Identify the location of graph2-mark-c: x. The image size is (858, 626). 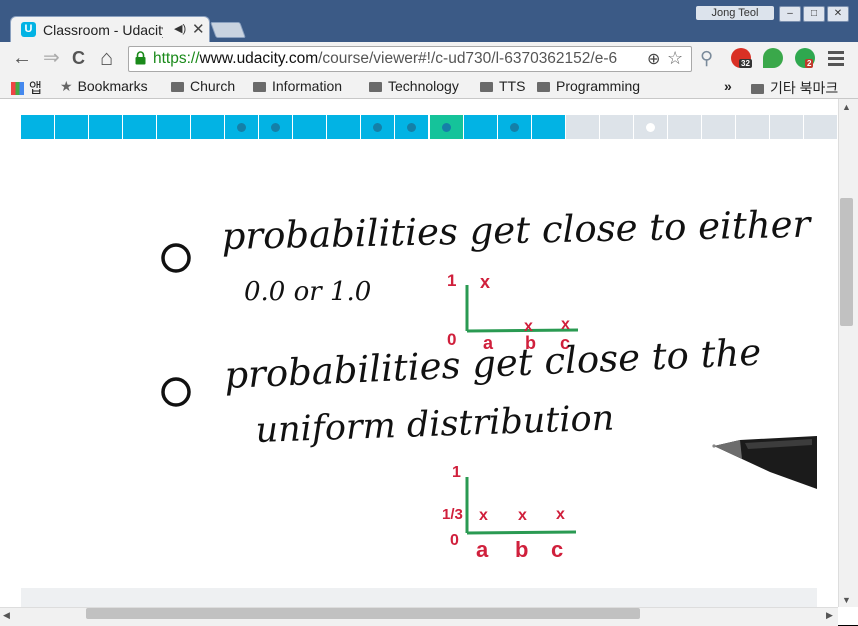
(560, 514).